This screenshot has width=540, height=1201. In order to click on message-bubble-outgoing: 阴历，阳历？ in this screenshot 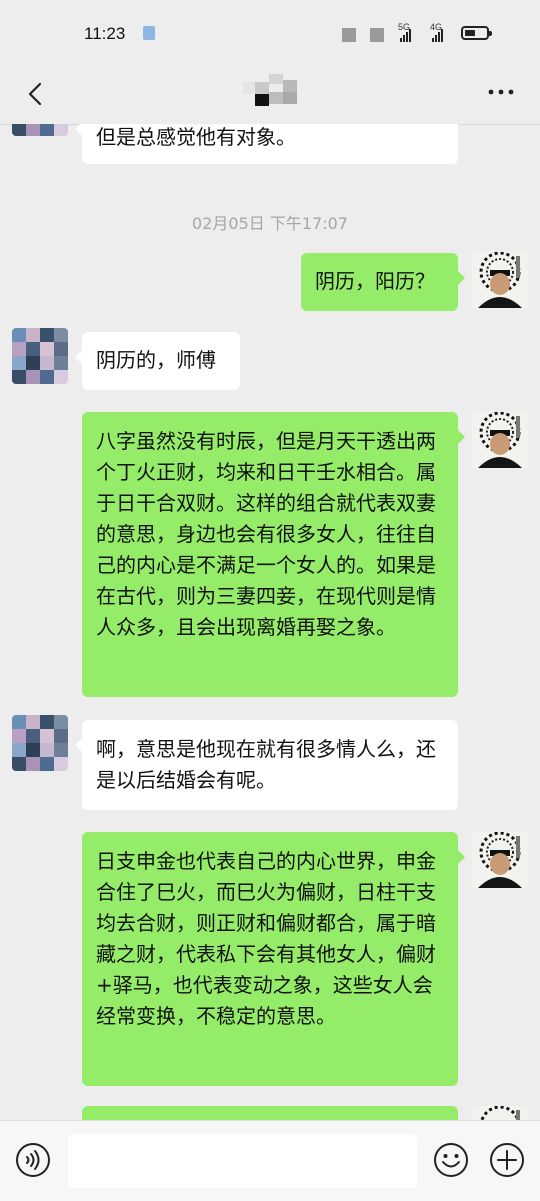, I will do `click(383, 282)`.